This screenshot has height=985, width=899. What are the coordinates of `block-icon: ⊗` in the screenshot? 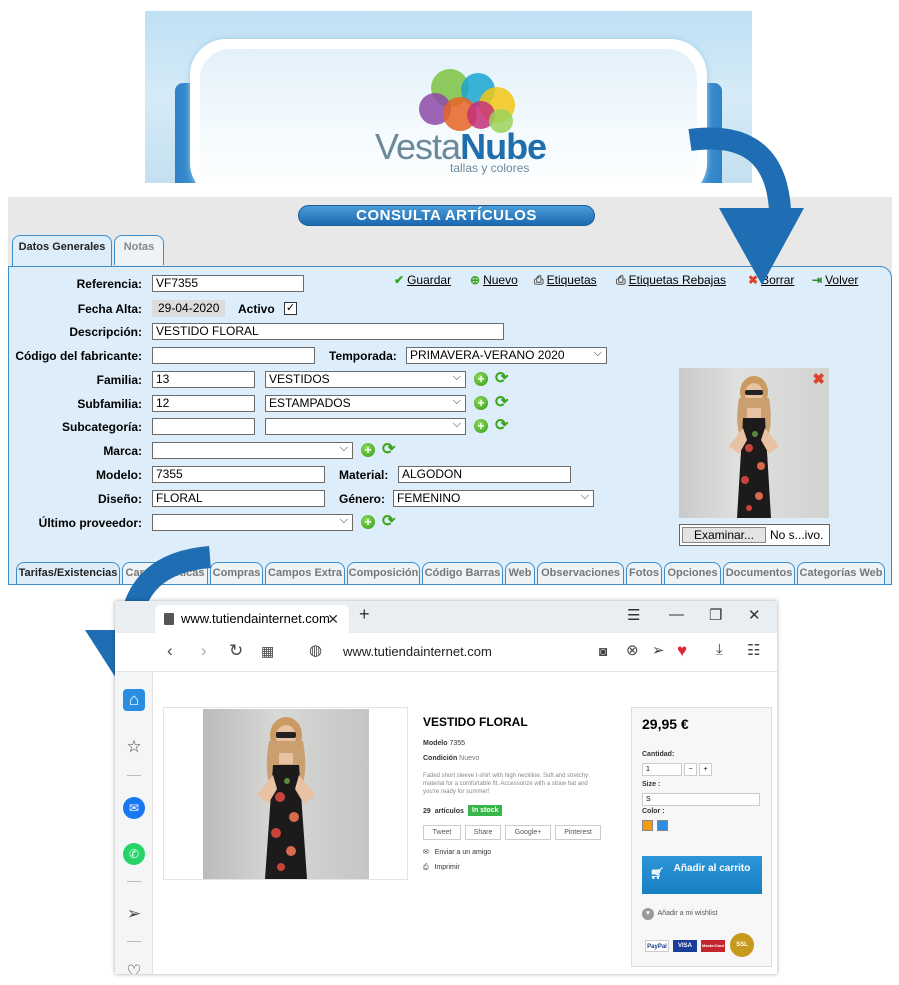 It's located at (632, 650).